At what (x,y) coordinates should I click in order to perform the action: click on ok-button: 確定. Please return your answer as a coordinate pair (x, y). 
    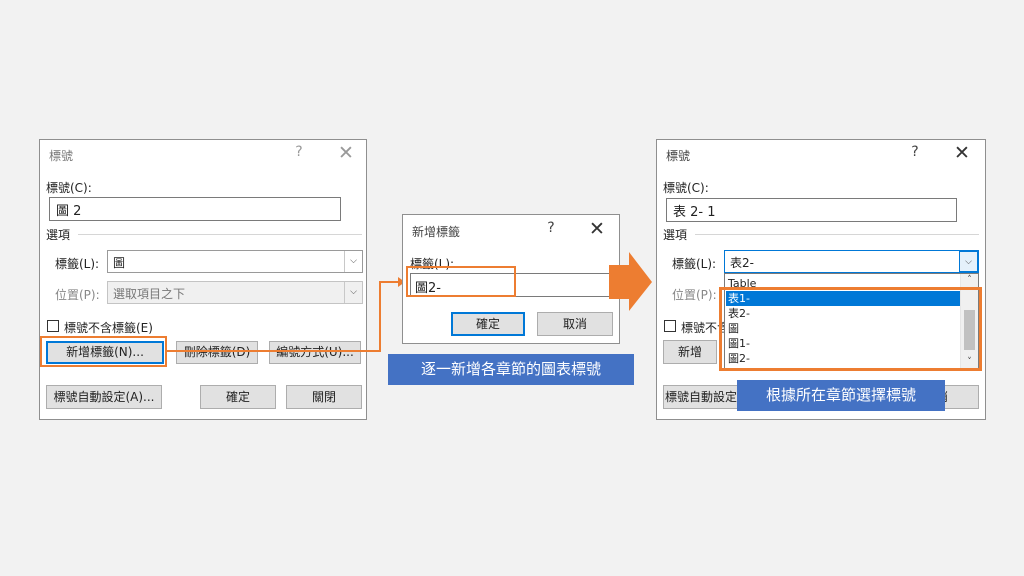
    Looking at the image, I should click on (488, 324).